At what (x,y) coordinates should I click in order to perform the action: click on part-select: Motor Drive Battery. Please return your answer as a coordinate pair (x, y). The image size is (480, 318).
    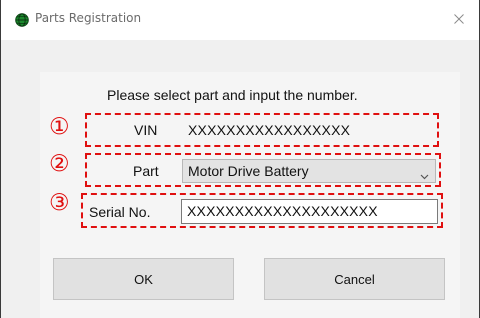
    Looking at the image, I should click on (309, 171).